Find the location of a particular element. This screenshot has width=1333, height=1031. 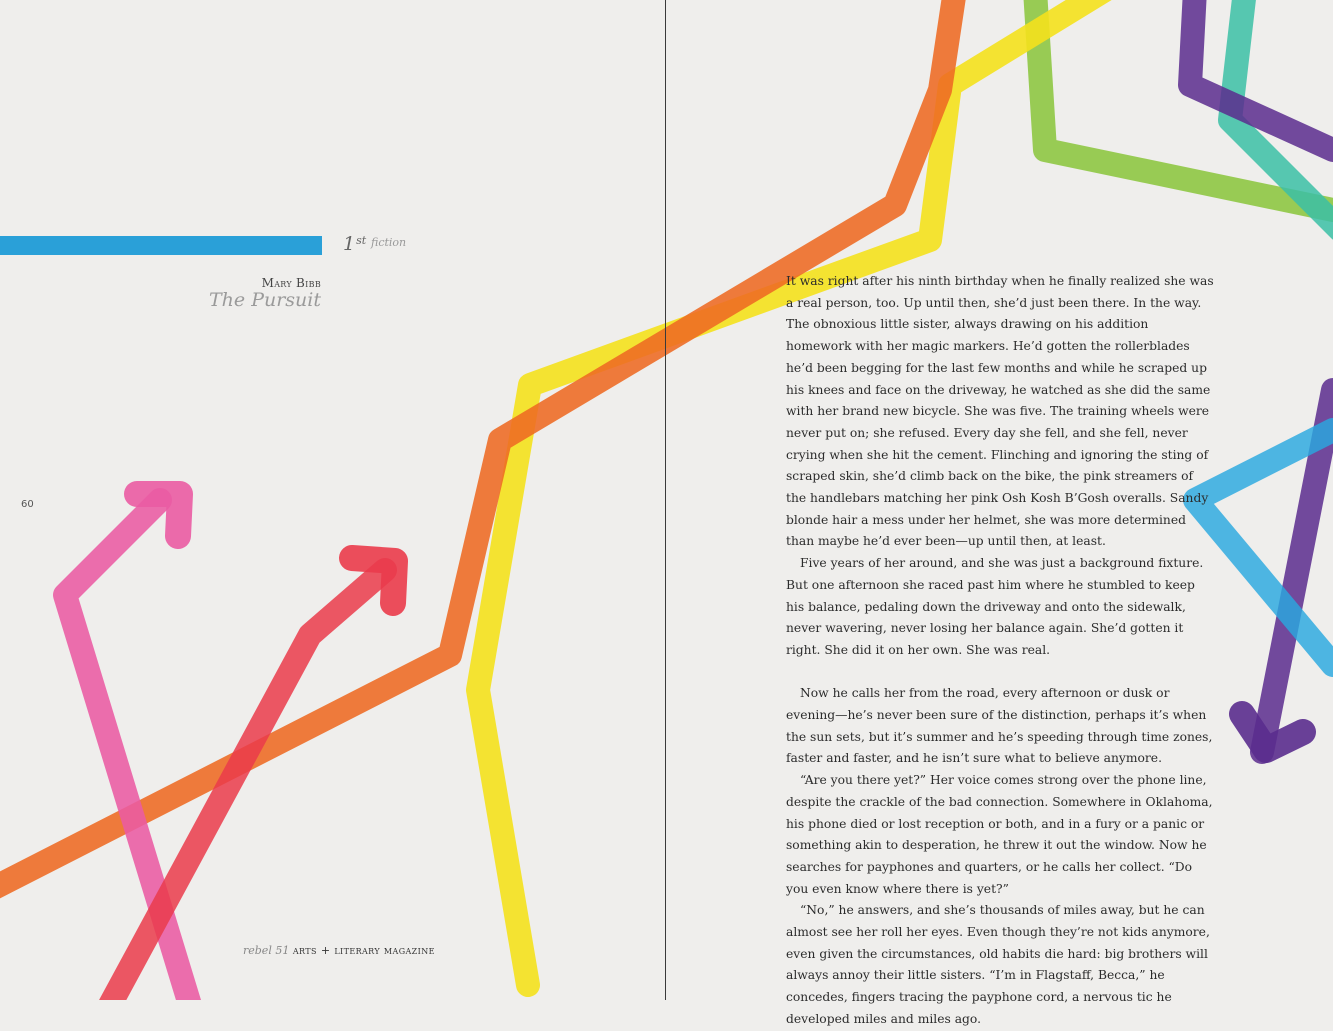

red-arrow-shaft is located at coordinates (248, 779).